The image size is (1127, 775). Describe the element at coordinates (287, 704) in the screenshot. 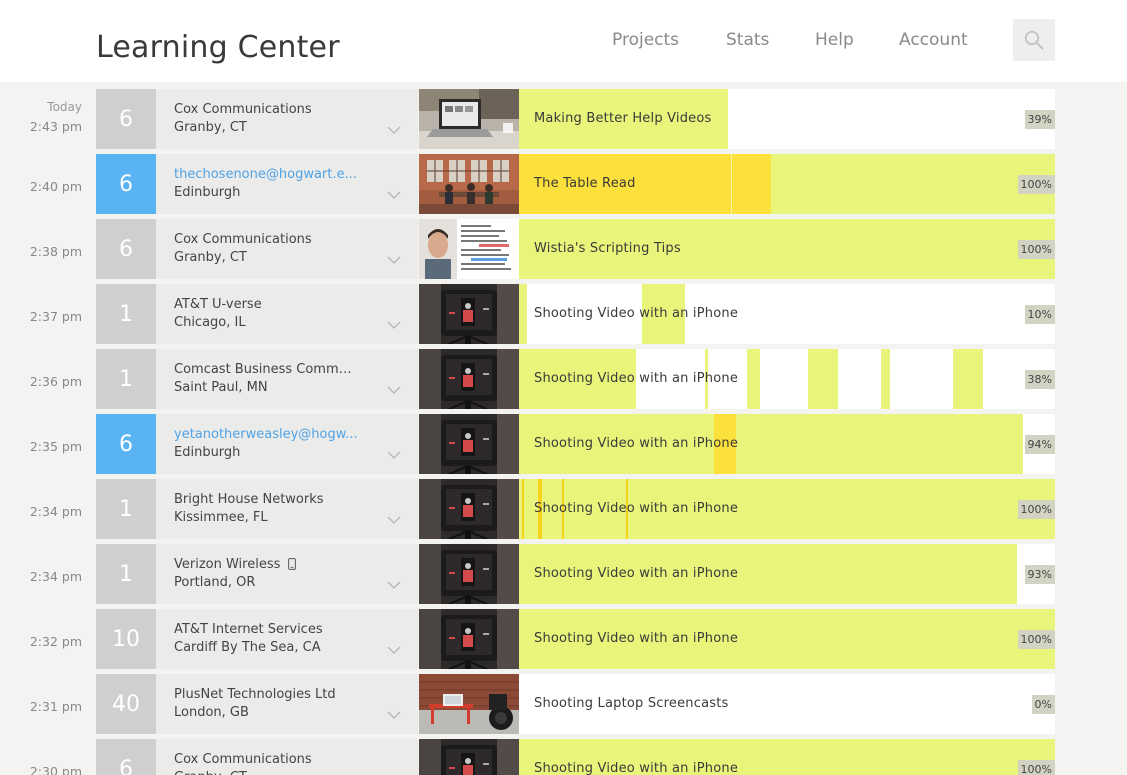

I see `visitor-cell: PlusNet Technologies Ltd London, GB` at that location.